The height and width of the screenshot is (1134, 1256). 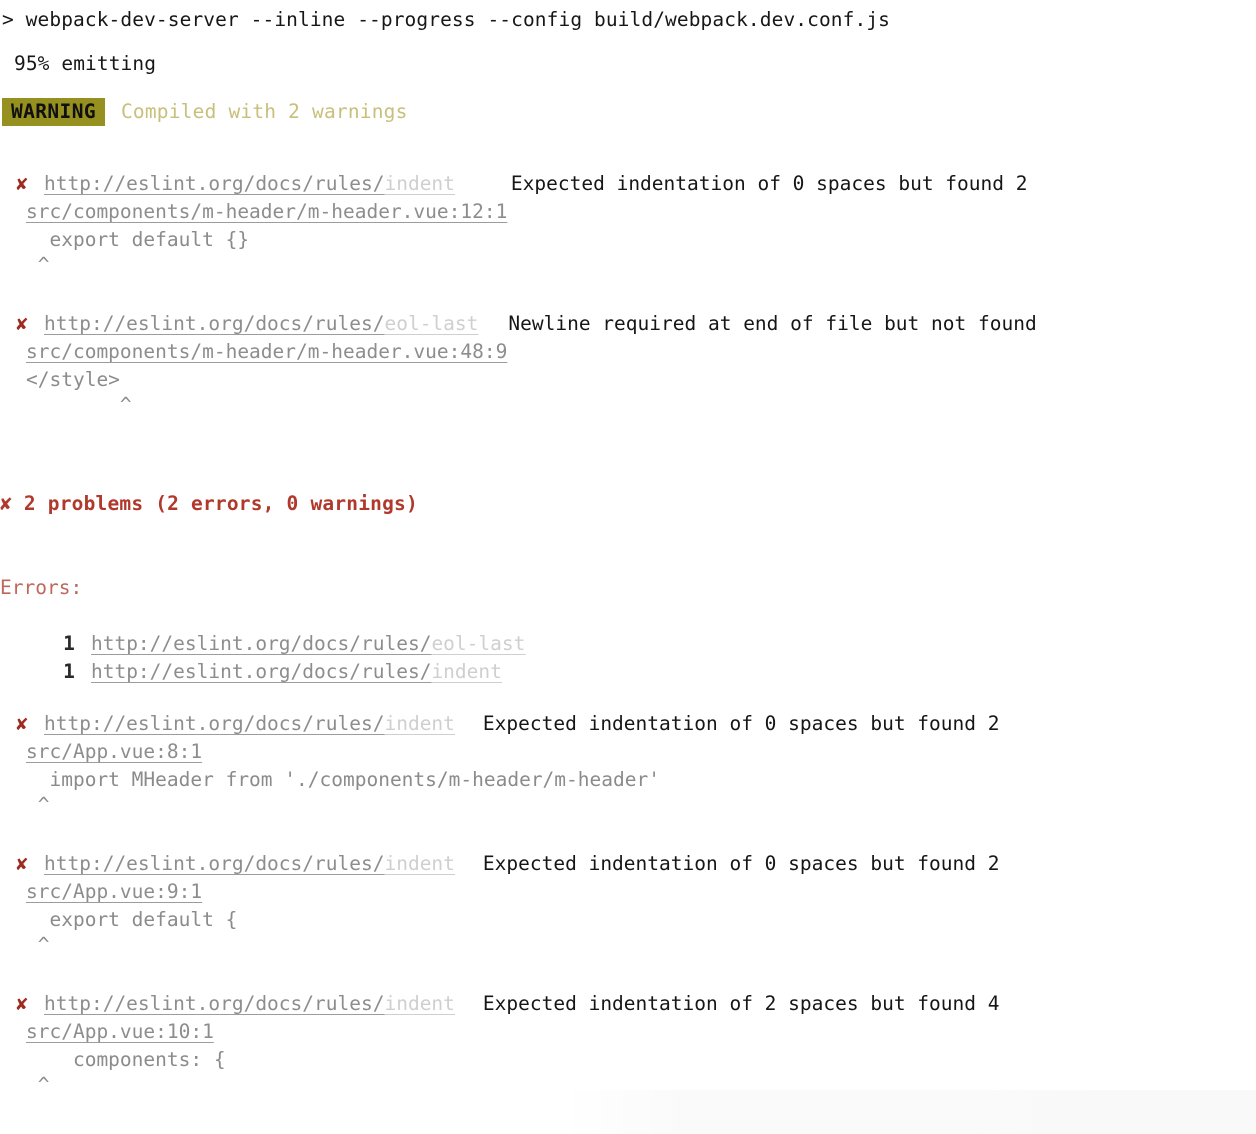 I want to click on problem-code: export default {}, so click(x=138, y=239).